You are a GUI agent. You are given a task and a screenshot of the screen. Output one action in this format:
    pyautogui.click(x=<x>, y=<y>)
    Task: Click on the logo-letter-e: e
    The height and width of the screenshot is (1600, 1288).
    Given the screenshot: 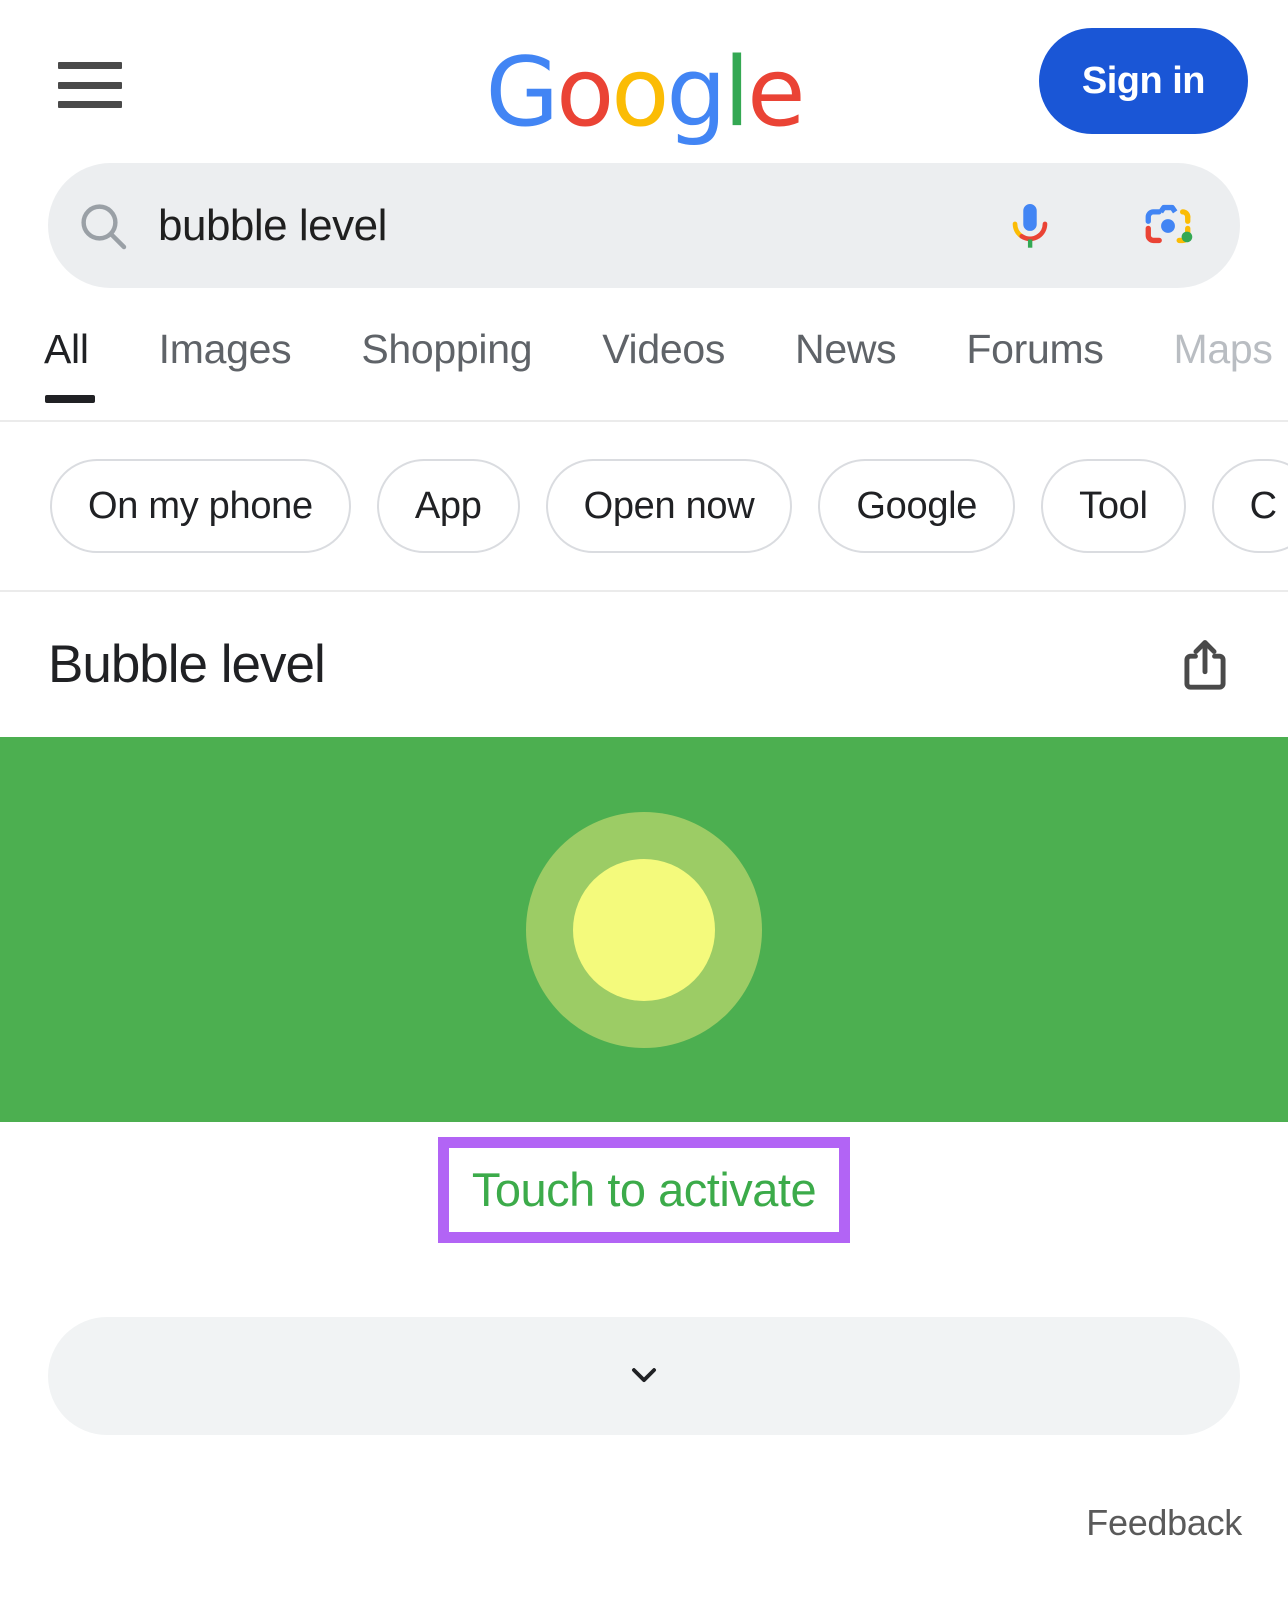 What is the action you would take?
    pyautogui.click(x=776, y=93)
    